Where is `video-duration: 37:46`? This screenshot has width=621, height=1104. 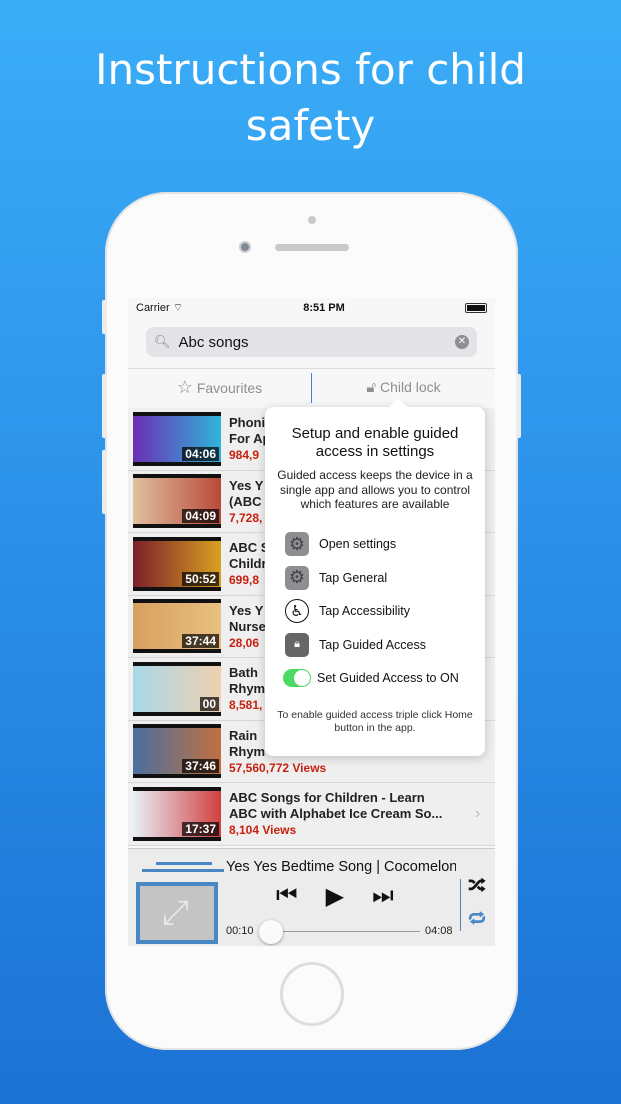
video-duration: 37:46 is located at coordinates (200, 766).